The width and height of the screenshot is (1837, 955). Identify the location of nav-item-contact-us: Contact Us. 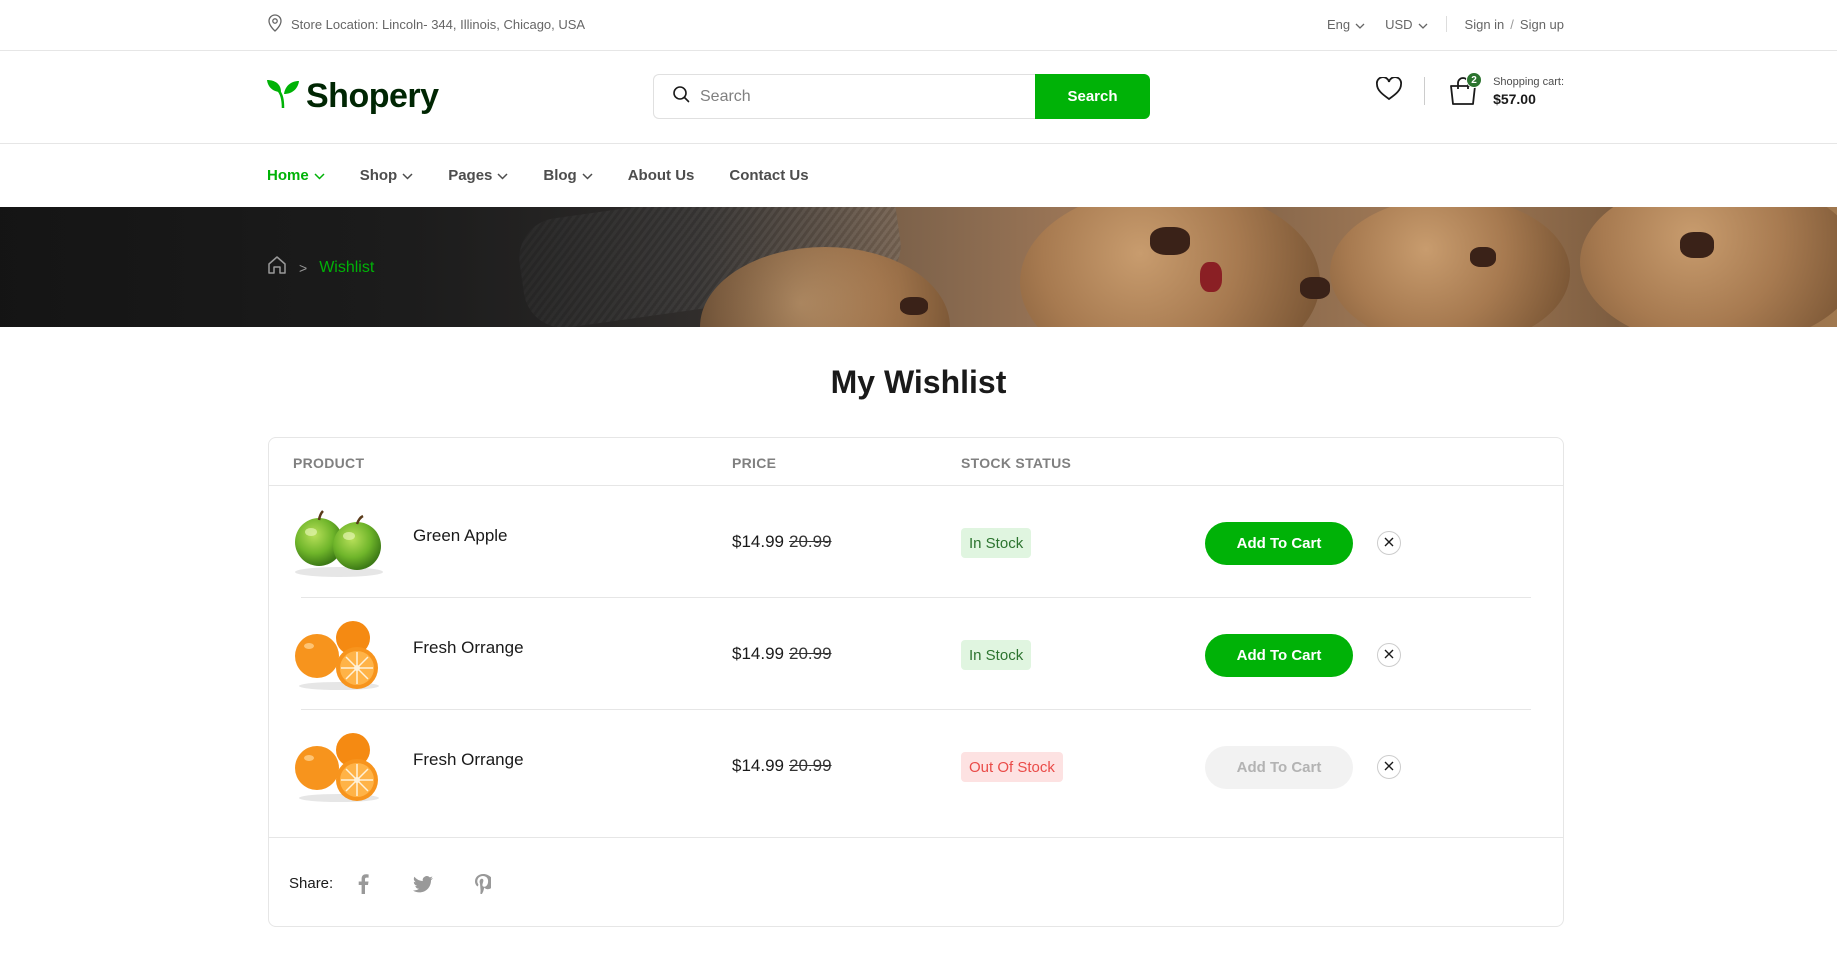
(768, 175).